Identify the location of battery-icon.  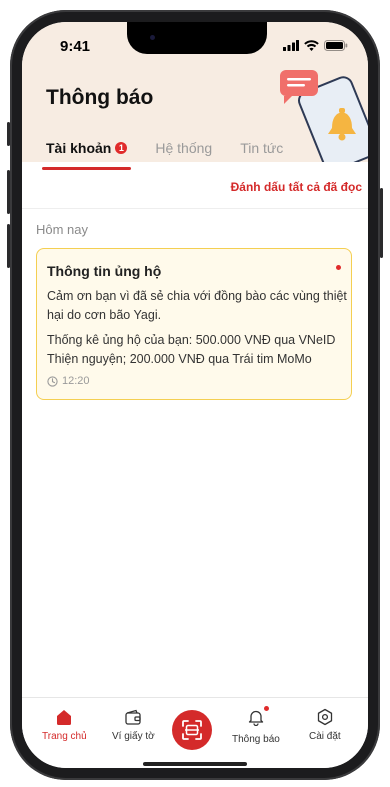
(336, 45).